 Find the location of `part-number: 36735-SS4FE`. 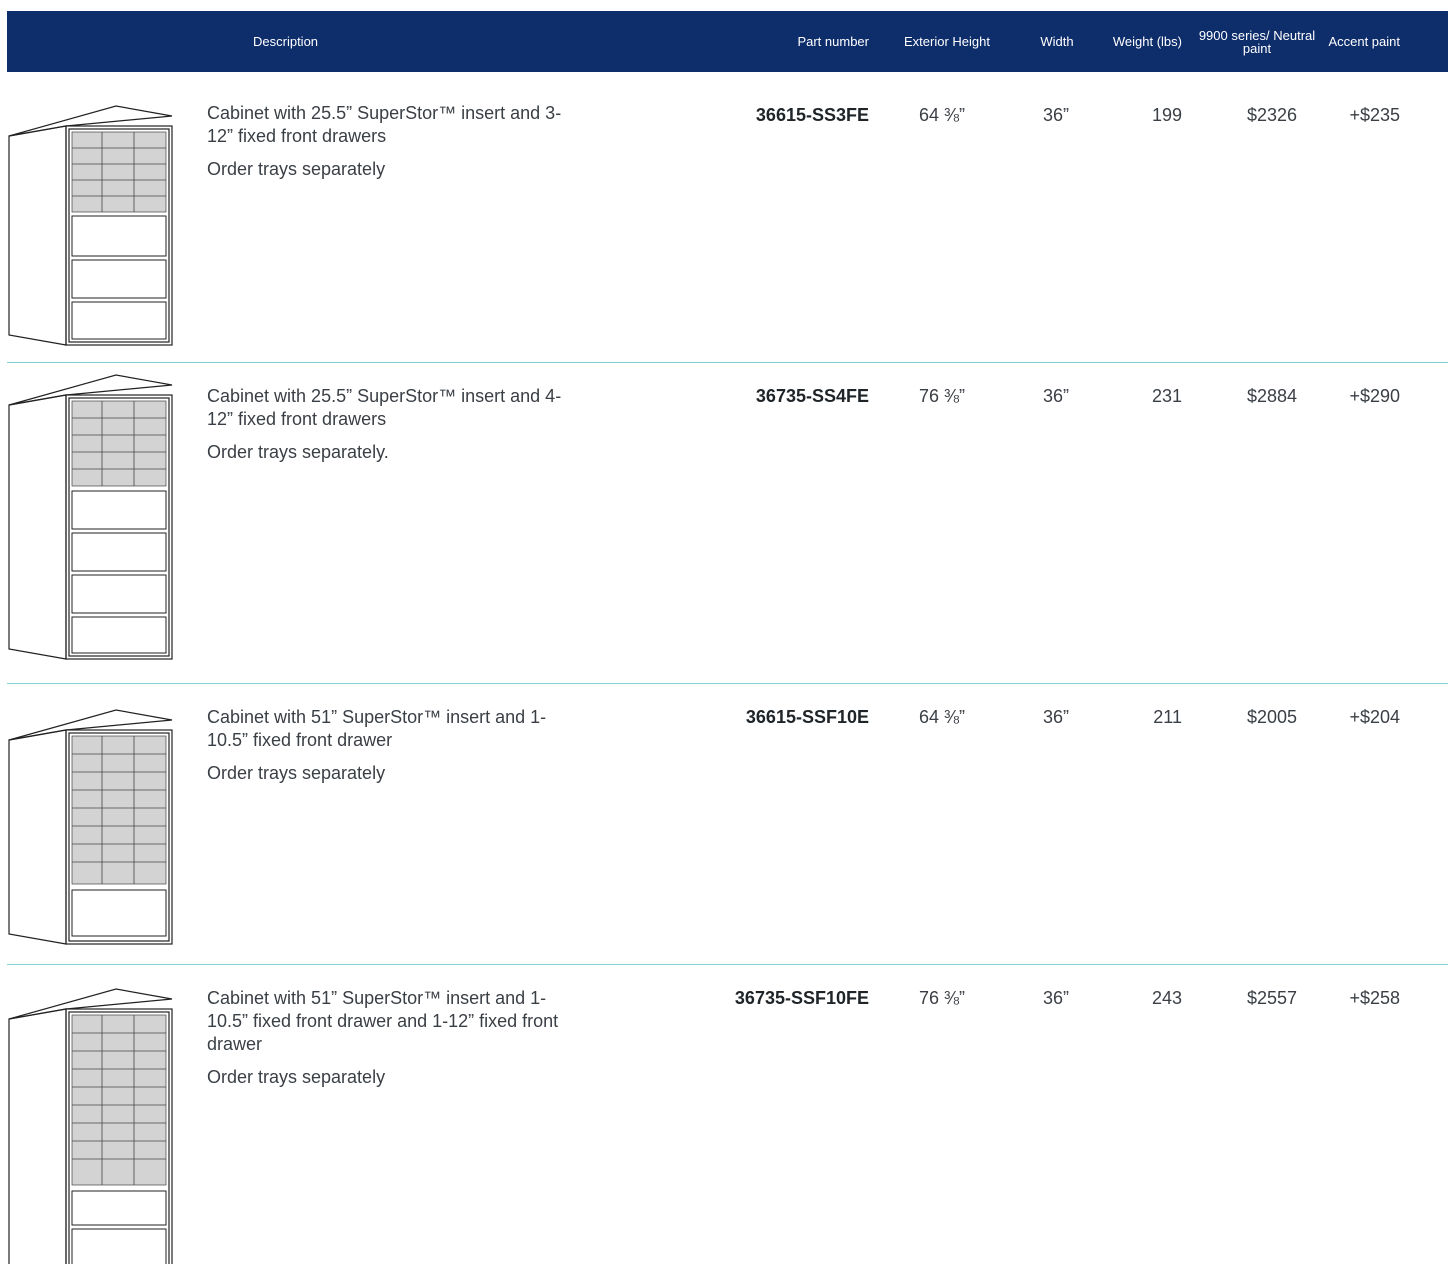

part-number: 36735-SS4FE is located at coordinates (812, 396).